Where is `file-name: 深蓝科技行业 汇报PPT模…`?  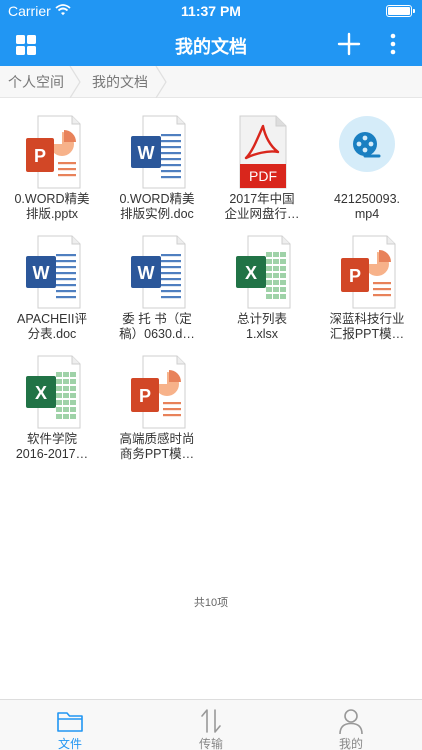
file-name: 深蓝科技行业 汇报PPT模… is located at coordinates (367, 327).